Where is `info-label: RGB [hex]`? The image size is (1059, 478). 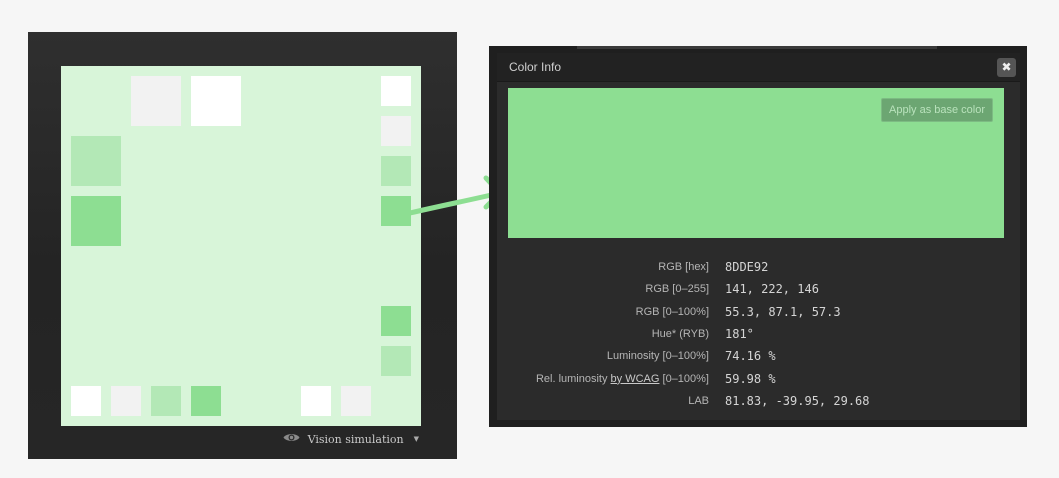 info-label: RGB [hex] is located at coordinates (683, 267).